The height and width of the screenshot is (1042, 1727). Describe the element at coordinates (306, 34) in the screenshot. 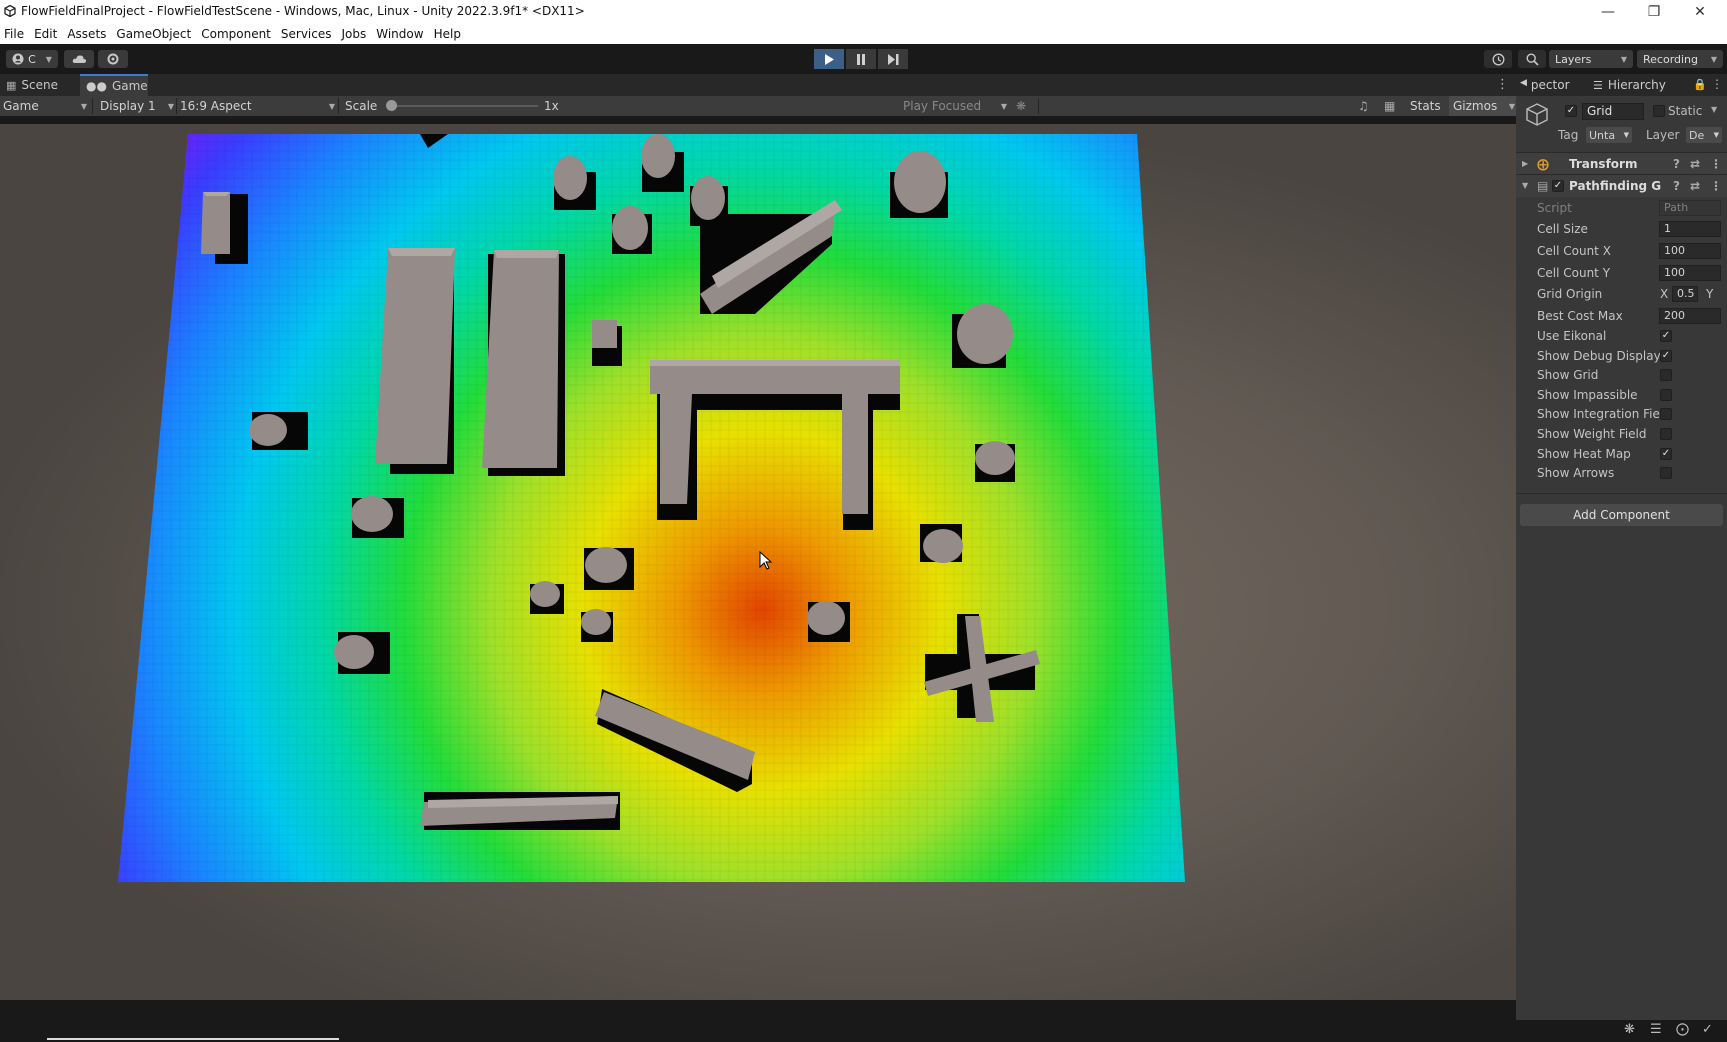

I see `menu-services: Services` at that location.